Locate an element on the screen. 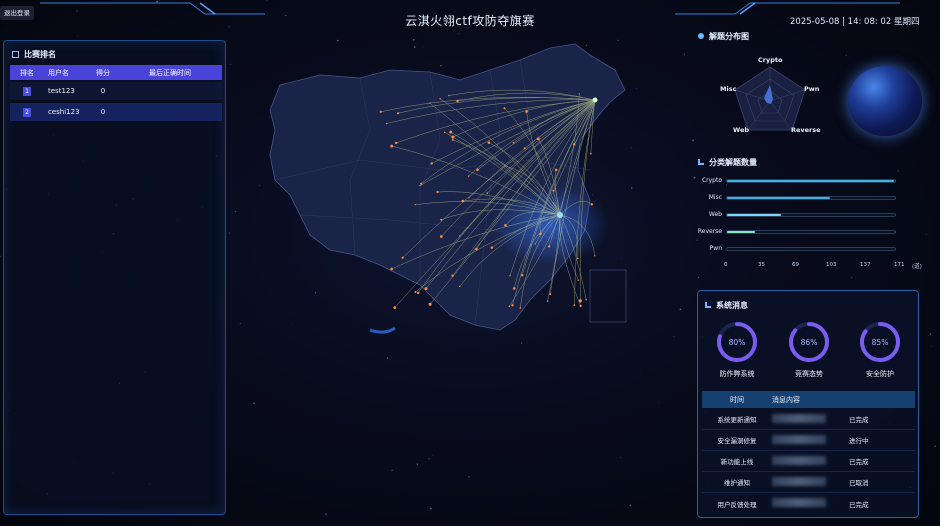 The height and width of the screenshot is (526, 940). radar-title: 解题分布图 is located at coordinates (723, 36).